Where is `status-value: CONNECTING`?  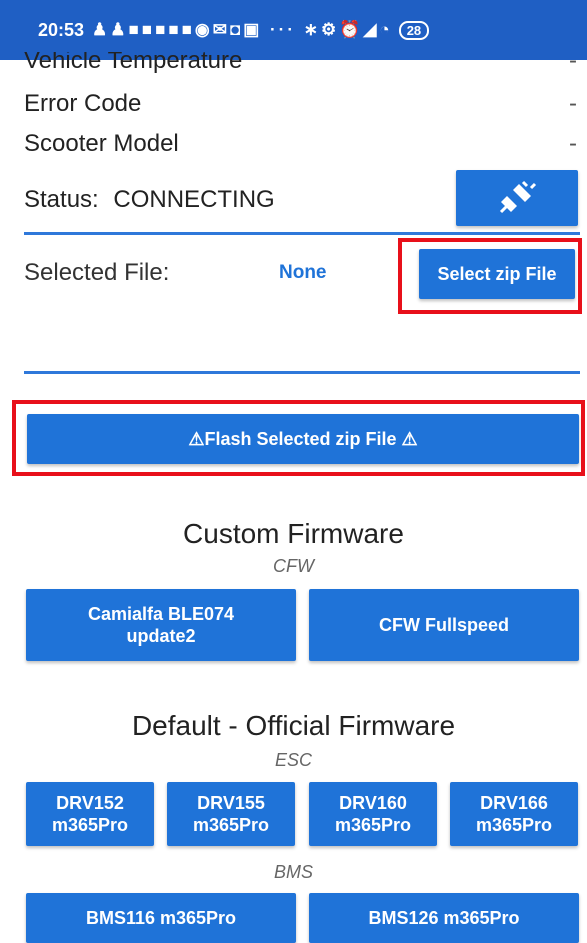 status-value: CONNECTING is located at coordinates (194, 199).